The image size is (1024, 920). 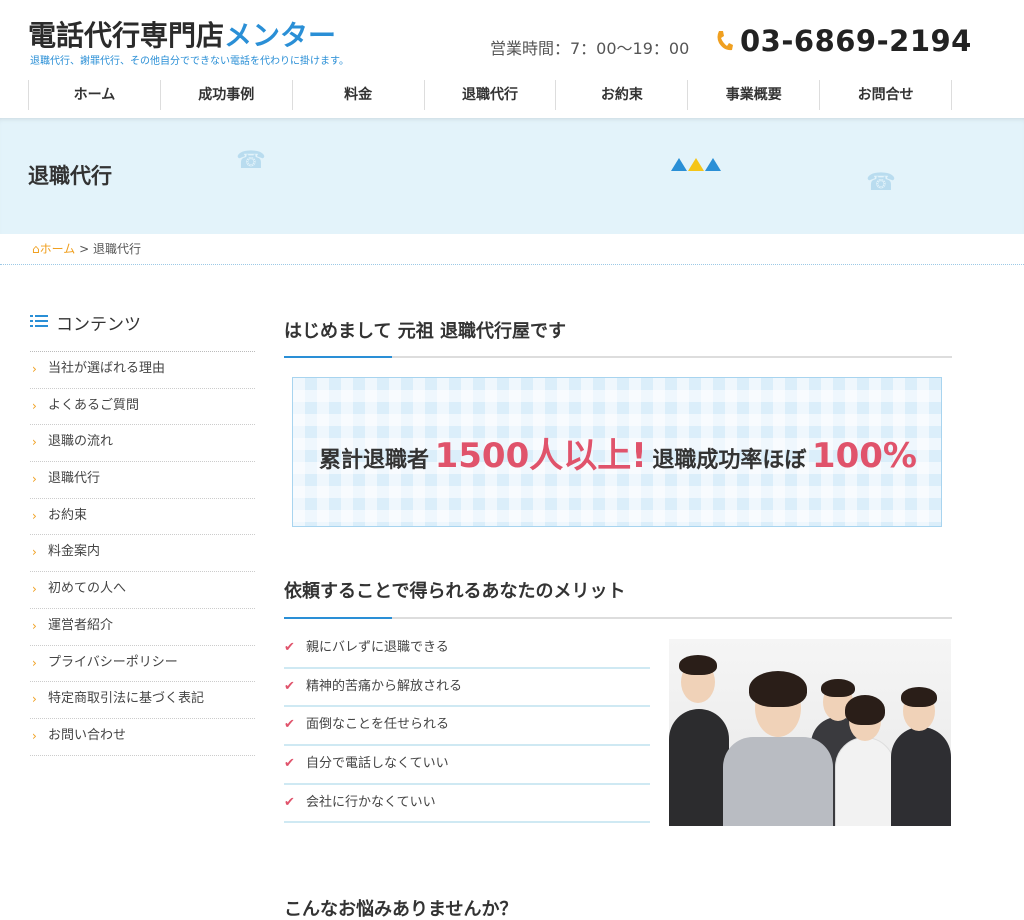 I want to click on sidebar-item-label: 退職代行, so click(x=74, y=479).